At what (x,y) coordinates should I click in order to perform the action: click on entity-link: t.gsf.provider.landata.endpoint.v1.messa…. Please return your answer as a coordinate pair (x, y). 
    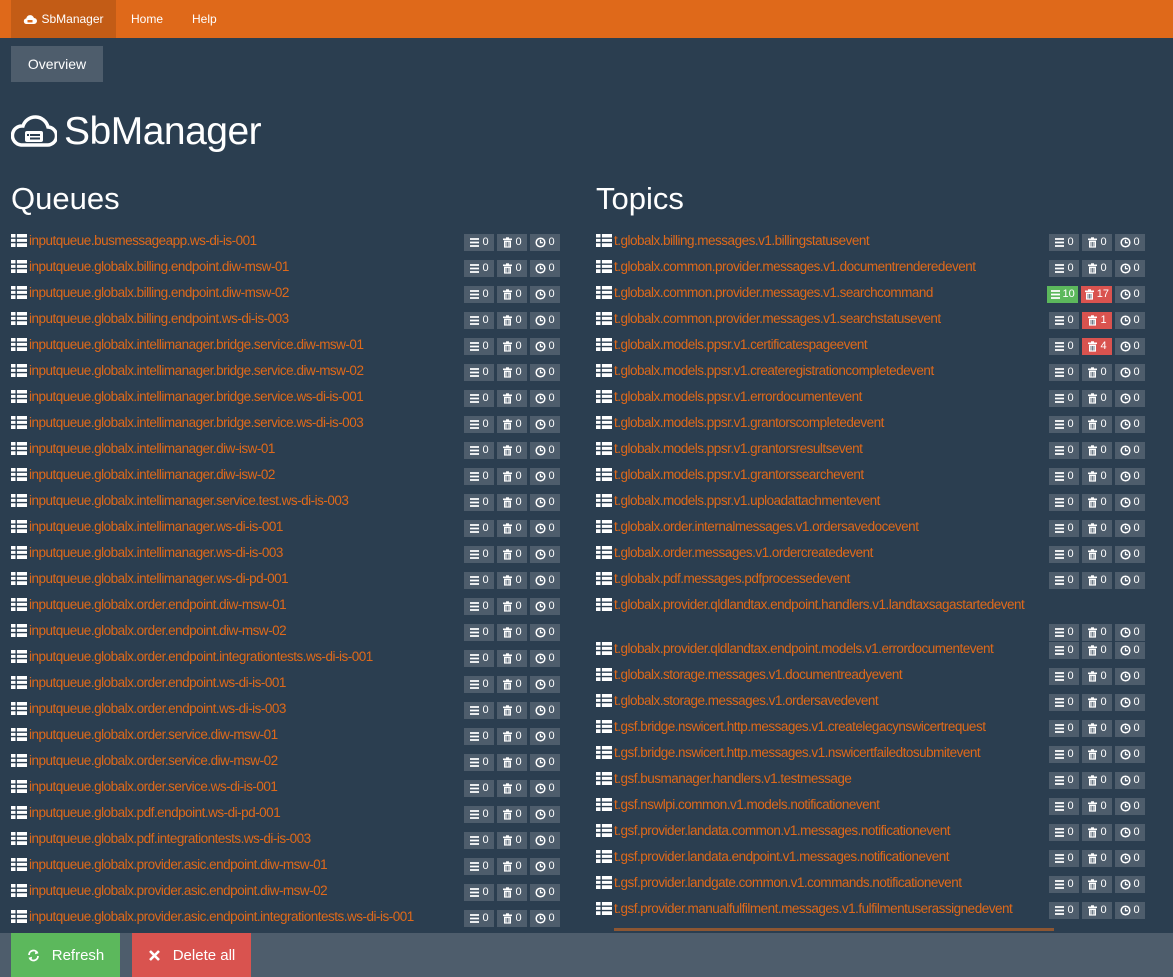
    Looking at the image, I should click on (781, 858).